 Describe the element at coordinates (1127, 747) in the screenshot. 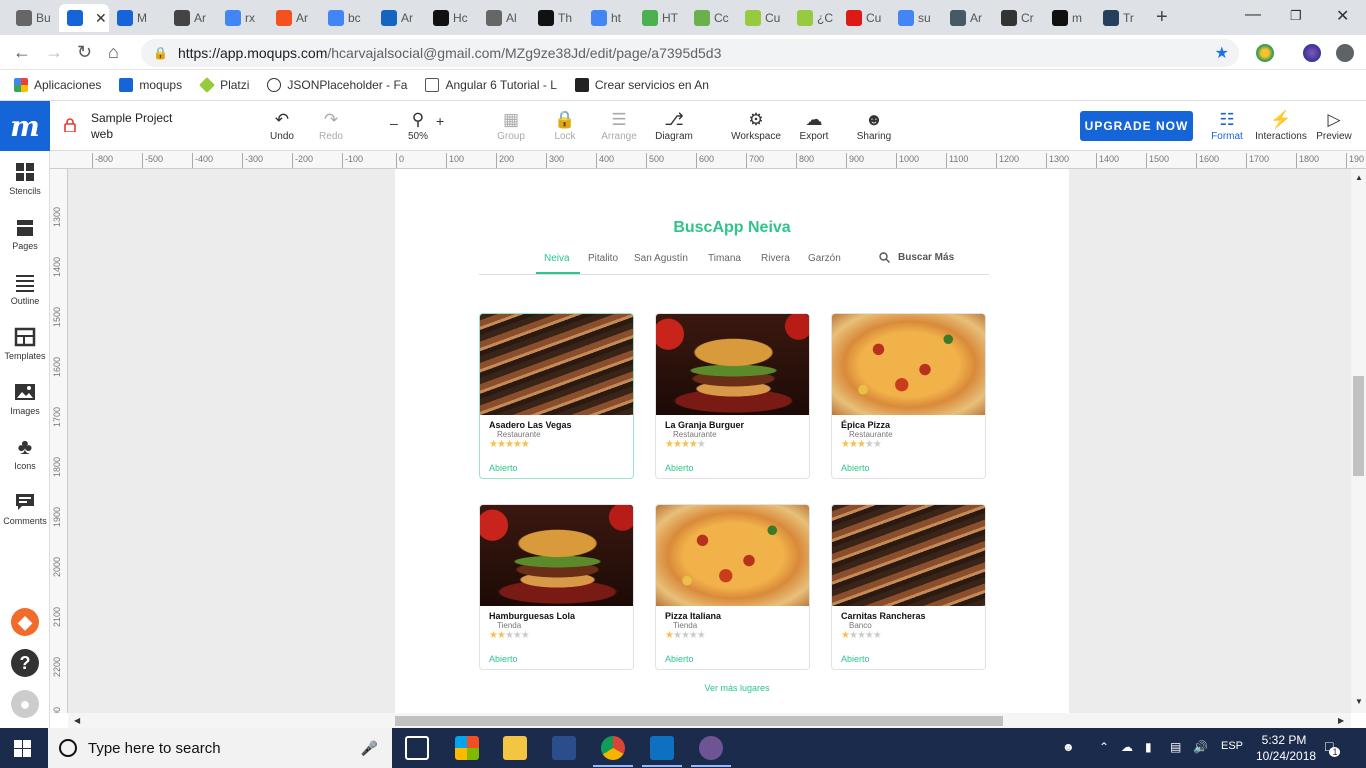

I see `weather-icon: ☁` at that location.